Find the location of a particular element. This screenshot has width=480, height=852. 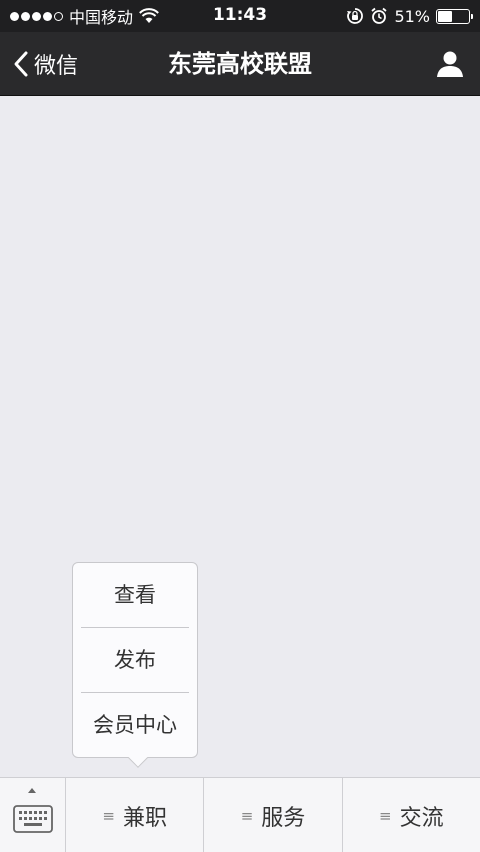

keyboard-toggle-button is located at coordinates (33, 815).